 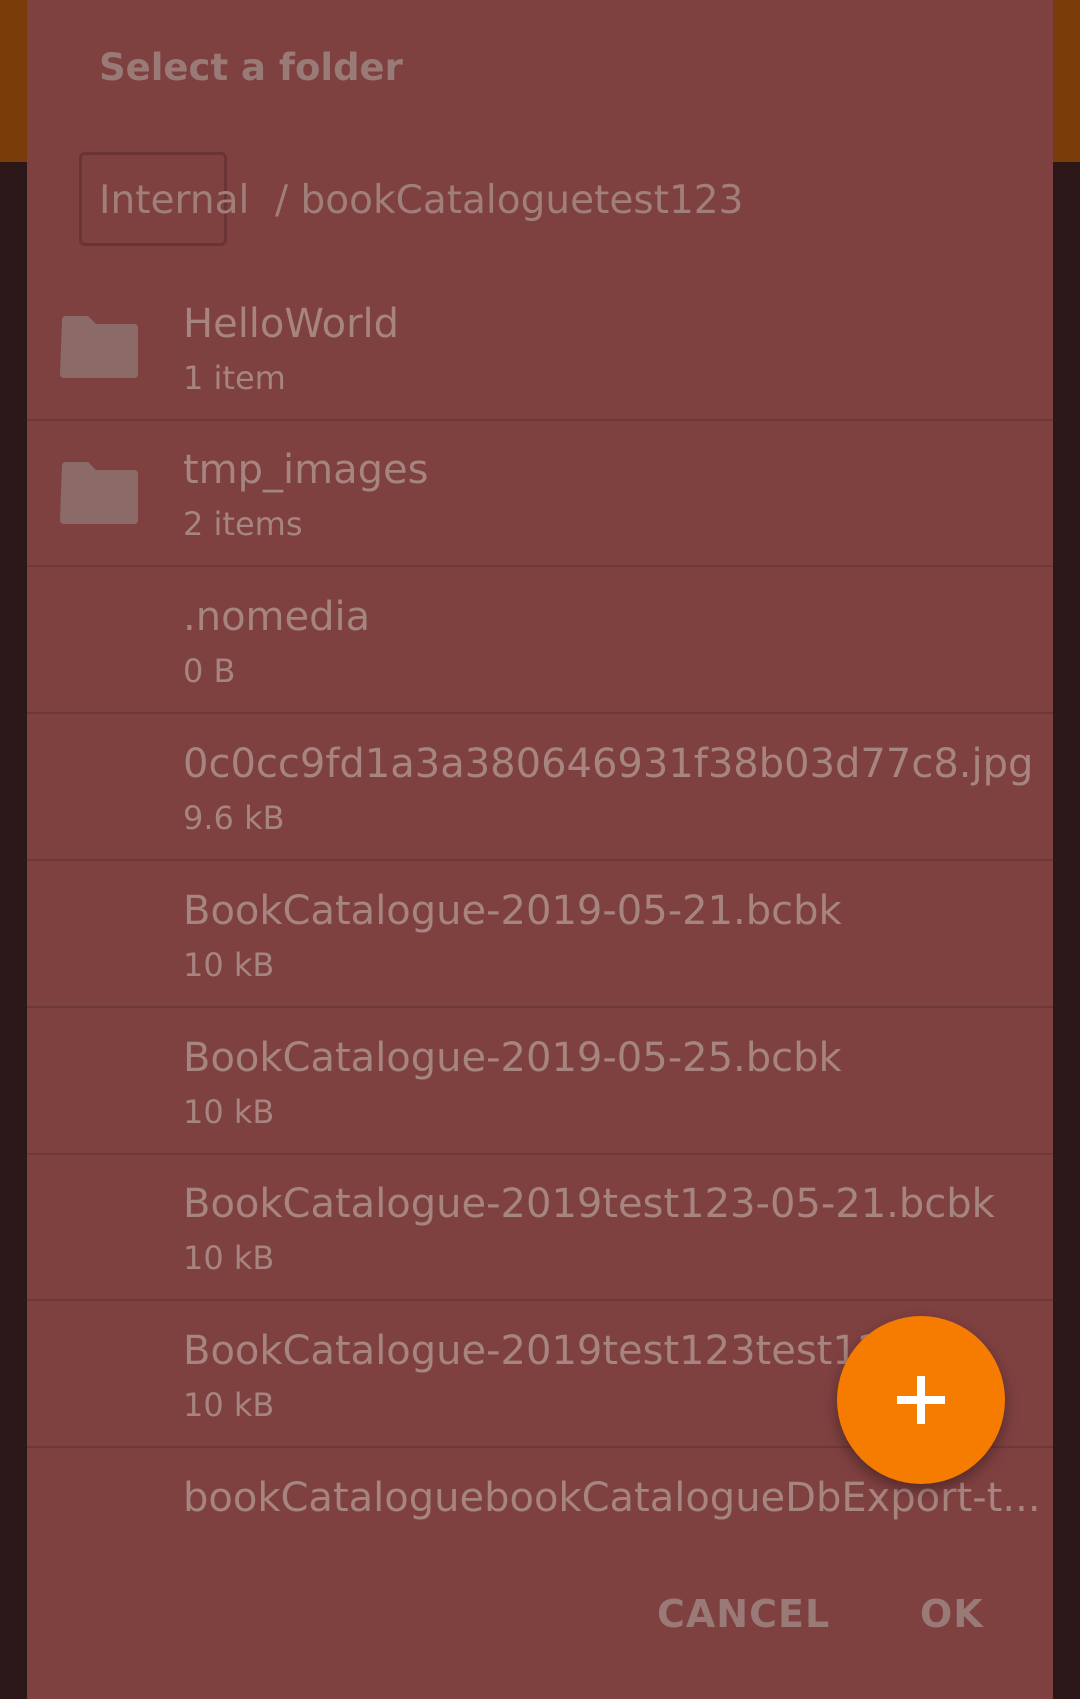 I want to click on list-item-name: BookCatalogue-2019test123-05-21.bcbk, so click(x=589, y=1204).